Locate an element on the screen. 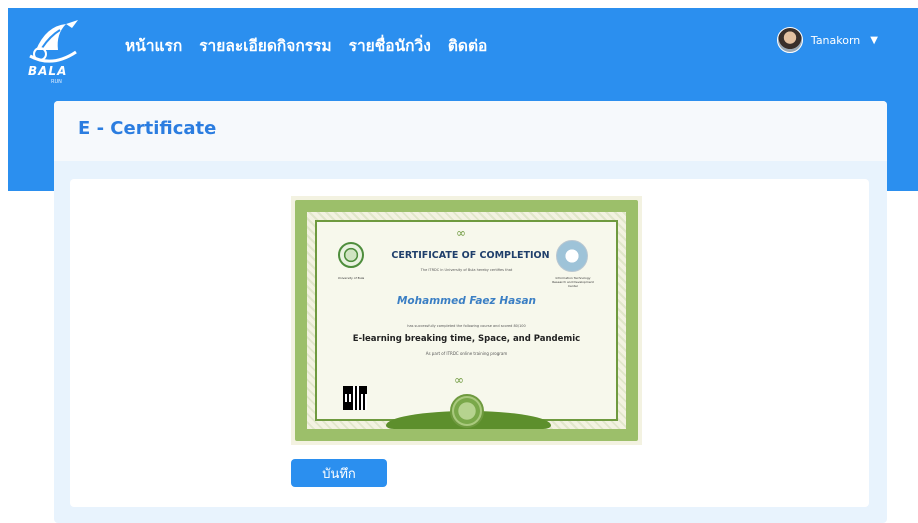 Image resolution: width=918 pixels, height=523 pixels. caret-down-icon: ▼ is located at coordinates (874, 40).